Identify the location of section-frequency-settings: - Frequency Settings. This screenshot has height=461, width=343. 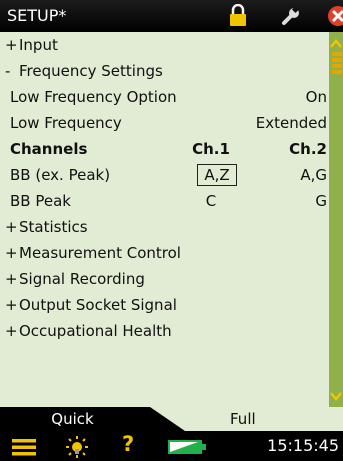
(164, 71).